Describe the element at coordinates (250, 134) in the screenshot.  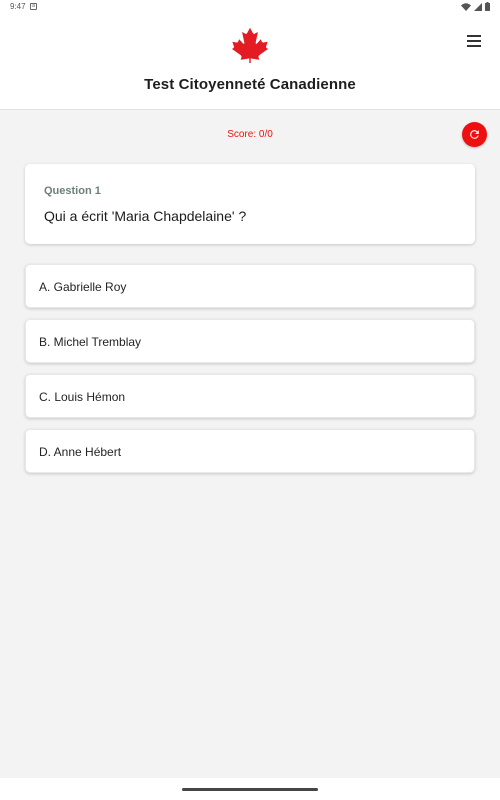
I see `score-label: Score: 0/0` at that location.